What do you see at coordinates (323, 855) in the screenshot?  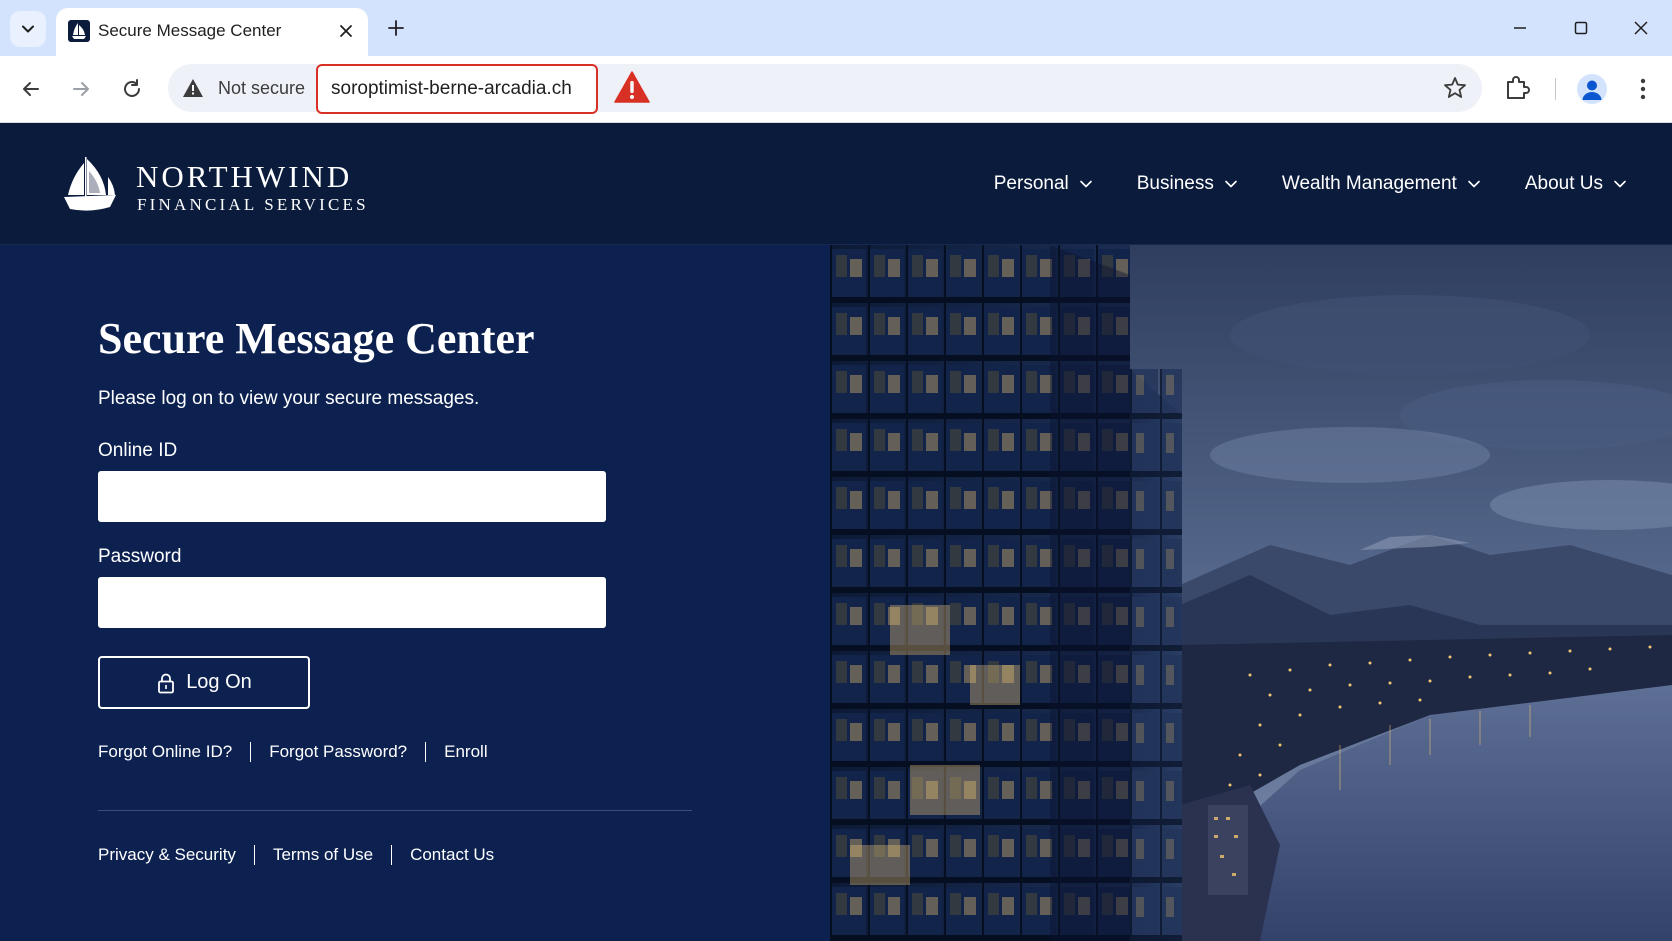 I see `terms-of-use-link: Terms of Use` at bounding box center [323, 855].